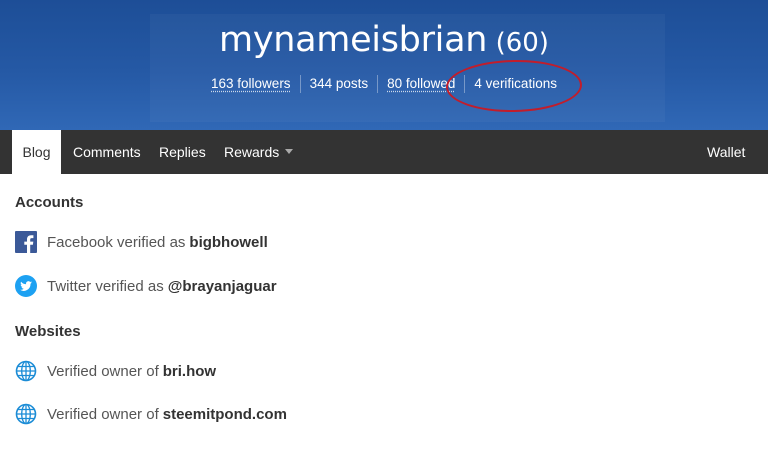 The width and height of the screenshot is (768, 473). What do you see at coordinates (189, 371) in the screenshot?
I see `website-value-bri-how: bri.how` at bounding box center [189, 371].